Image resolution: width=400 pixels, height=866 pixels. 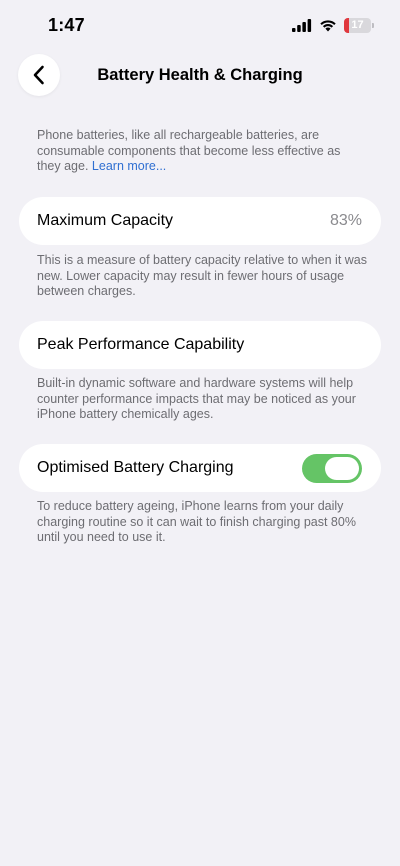 What do you see at coordinates (342, 468) in the screenshot?
I see `toggle-knob` at bounding box center [342, 468].